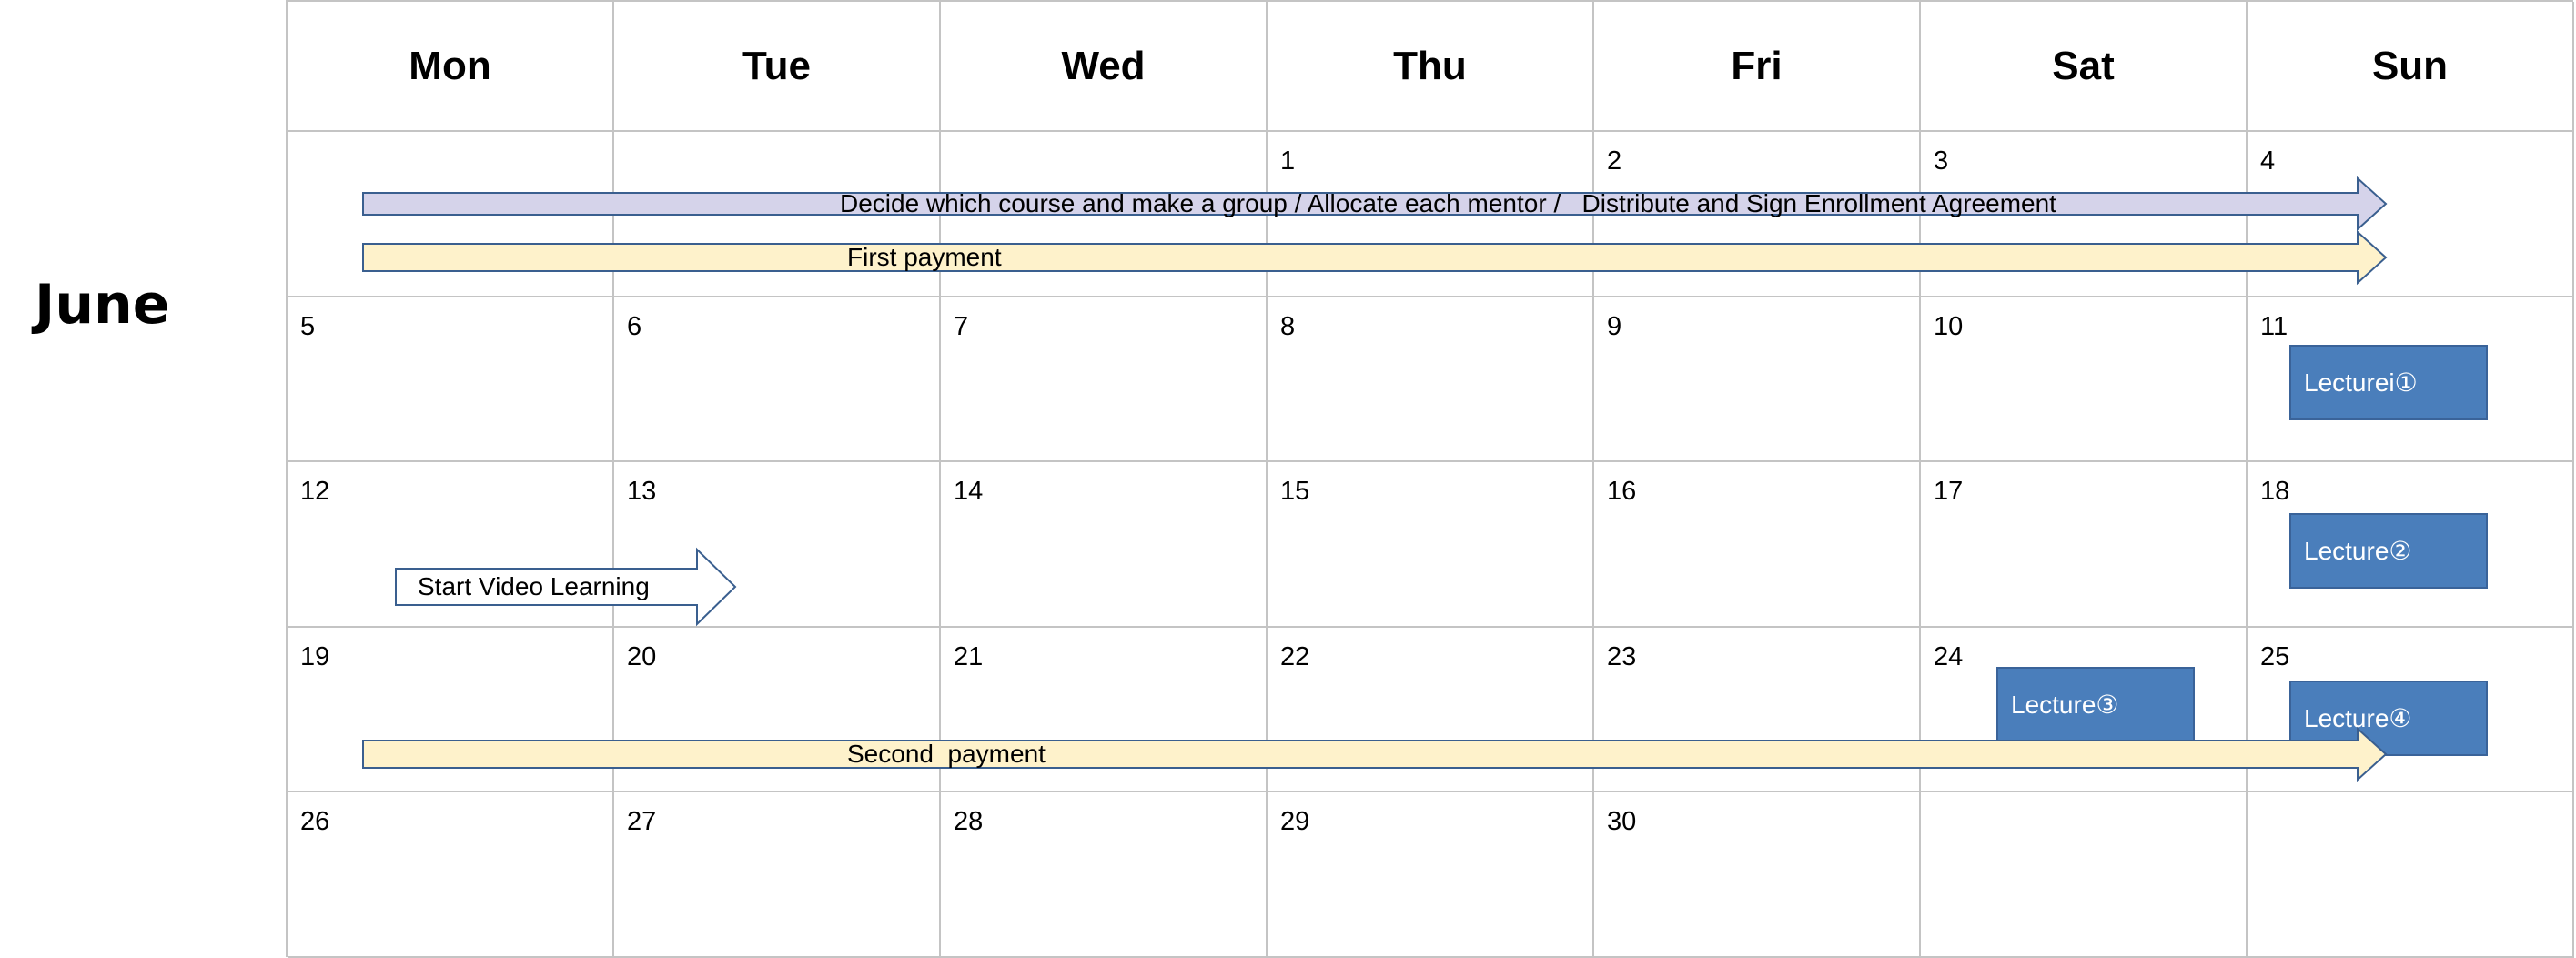 The image size is (2576, 958). I want to click on day-number: 15, so click(1295, 491).